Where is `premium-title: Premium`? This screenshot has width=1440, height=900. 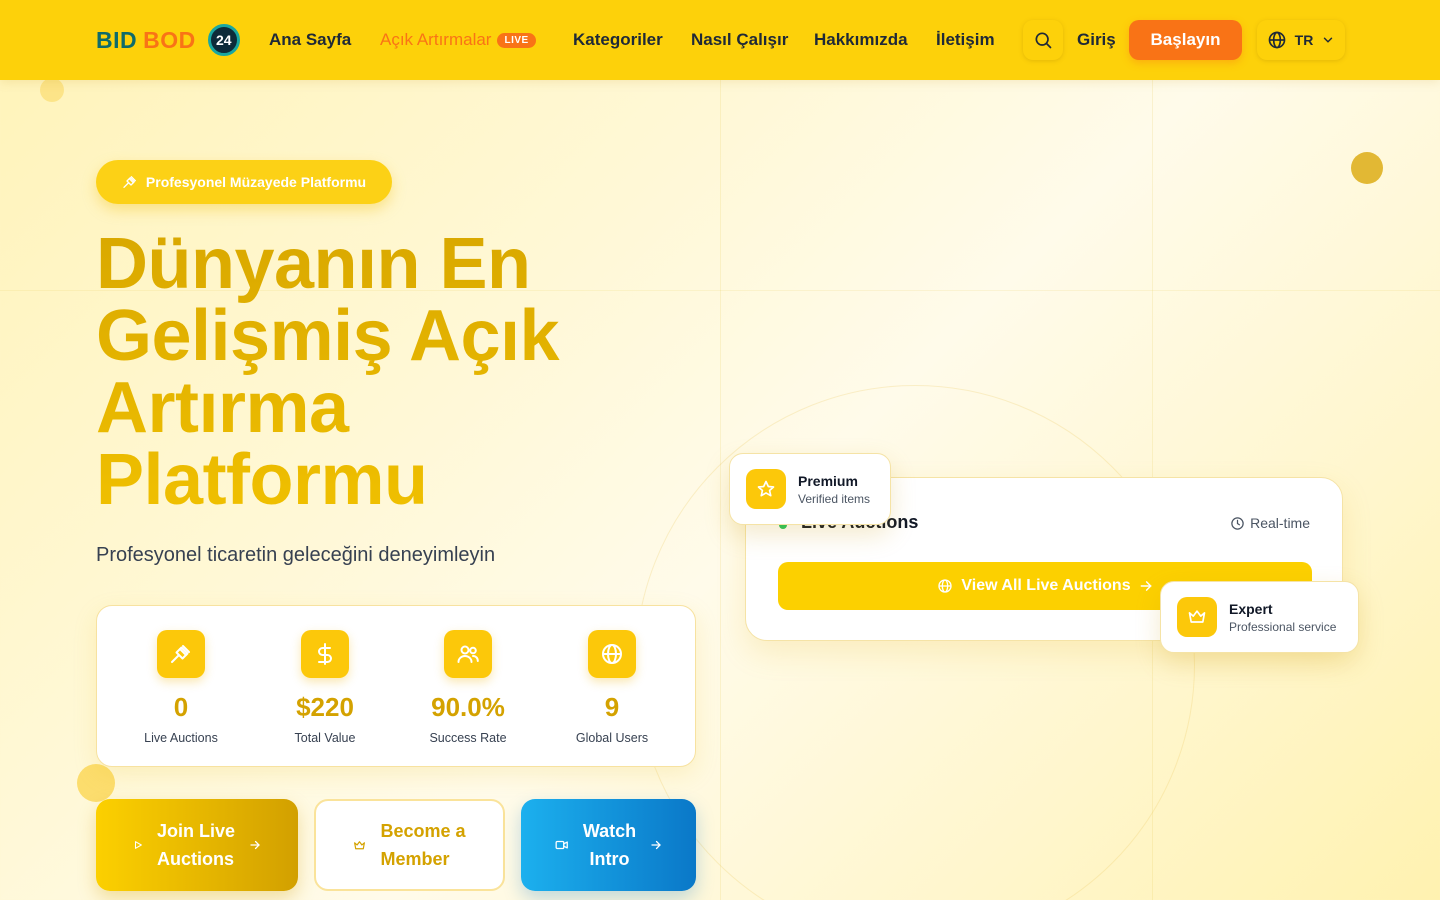 premium-title: Premium is located at coordinates (828, 480).